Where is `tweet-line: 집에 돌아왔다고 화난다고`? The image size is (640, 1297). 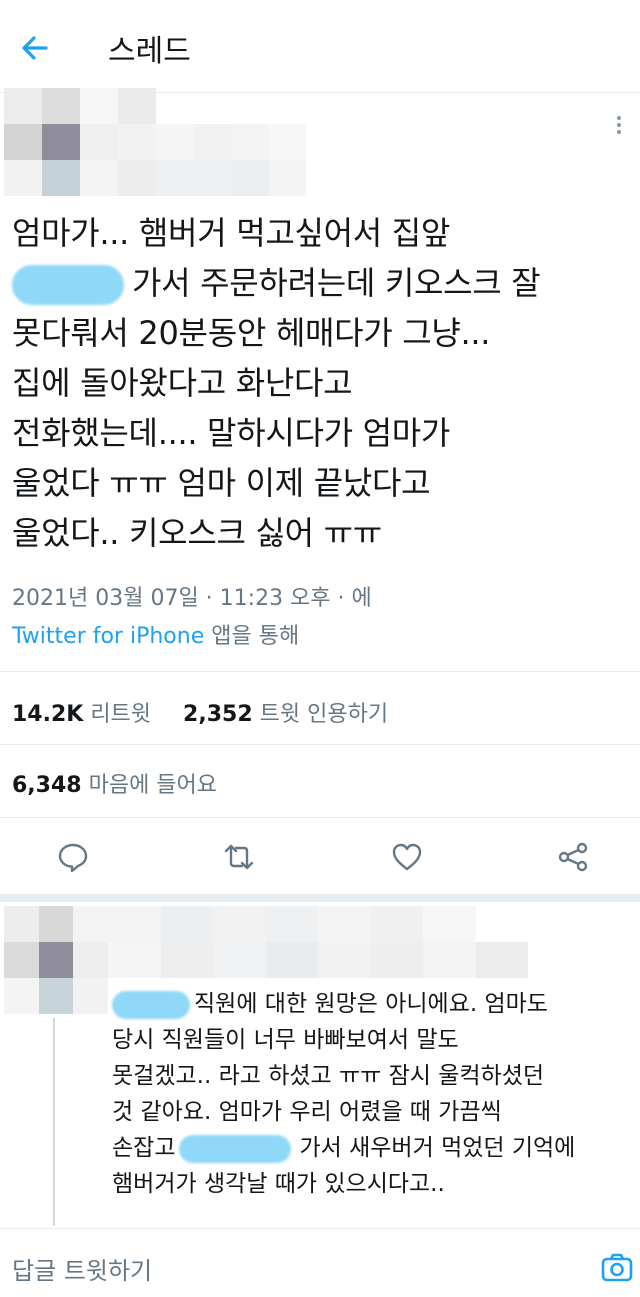
tweet-line: 집에 돌아왔다고 화난다고 is located at coordinates (182, 383).